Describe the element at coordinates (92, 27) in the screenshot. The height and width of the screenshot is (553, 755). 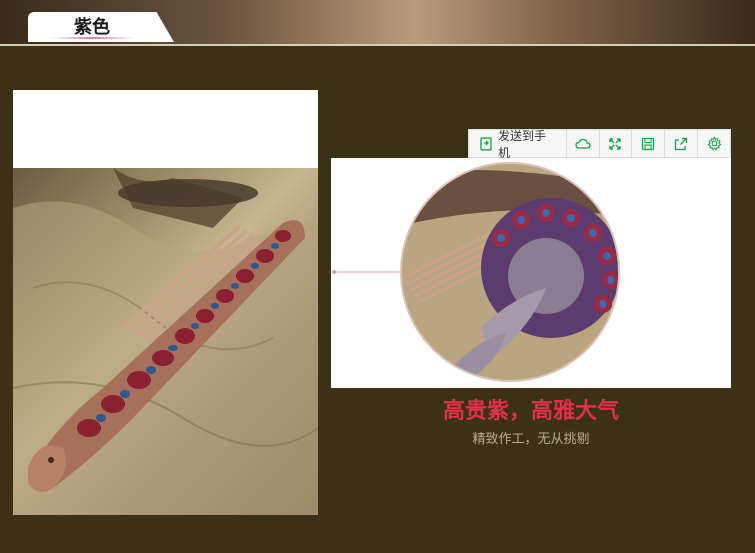
I see `tab-label: 紫色` at that location.